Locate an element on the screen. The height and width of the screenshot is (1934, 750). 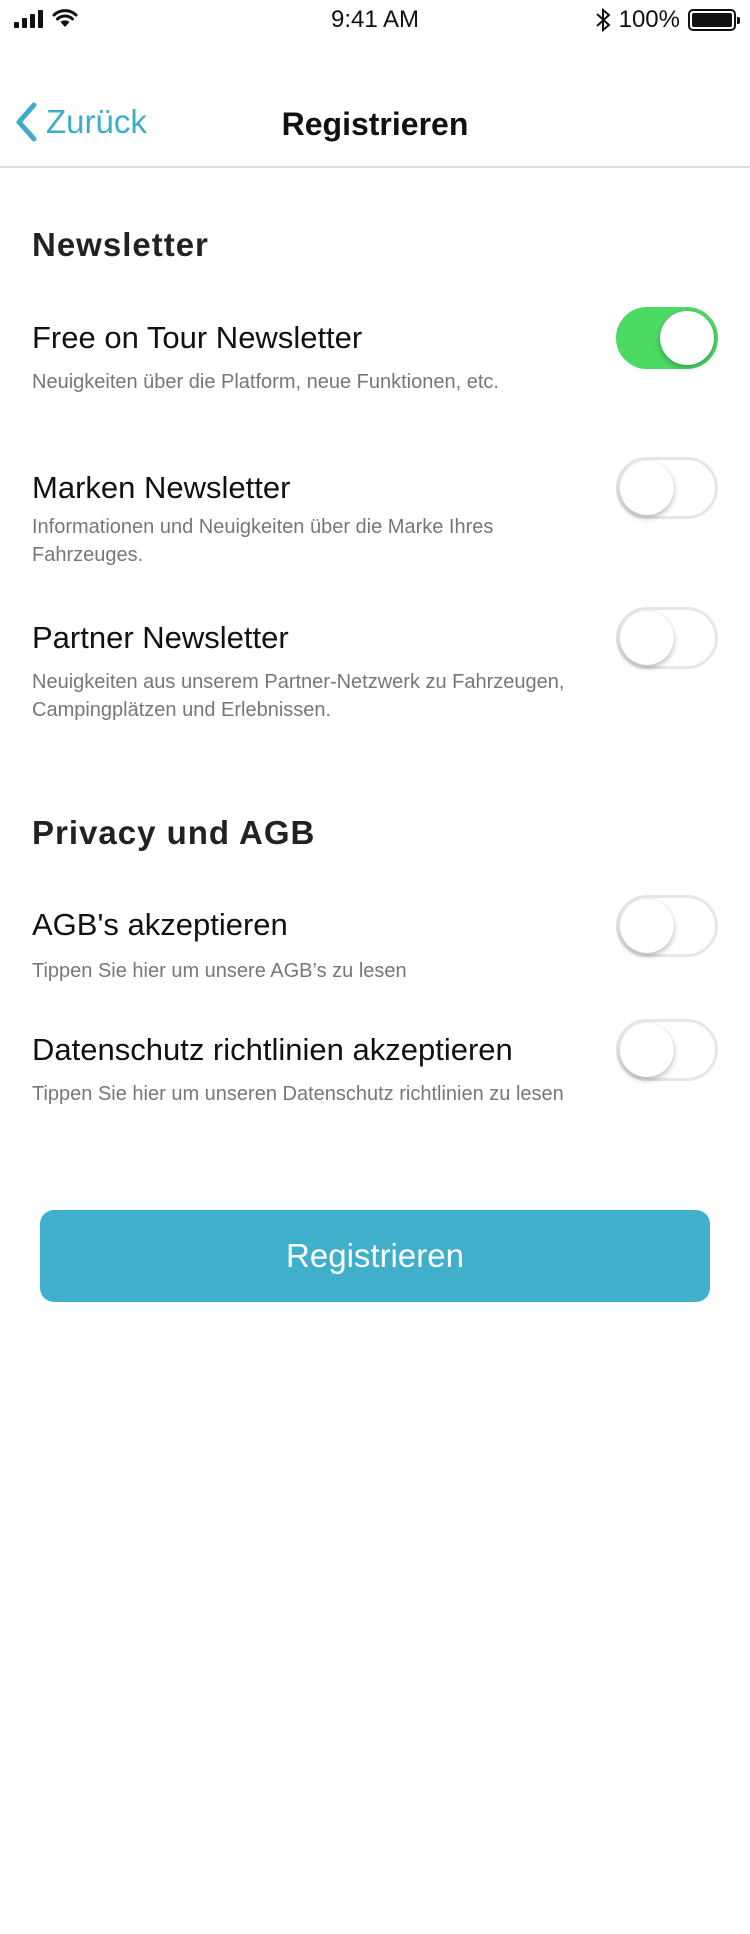
newsletter-free-on-tour-title: Free on Tour Newsletter is located at coordinates (197, 337).